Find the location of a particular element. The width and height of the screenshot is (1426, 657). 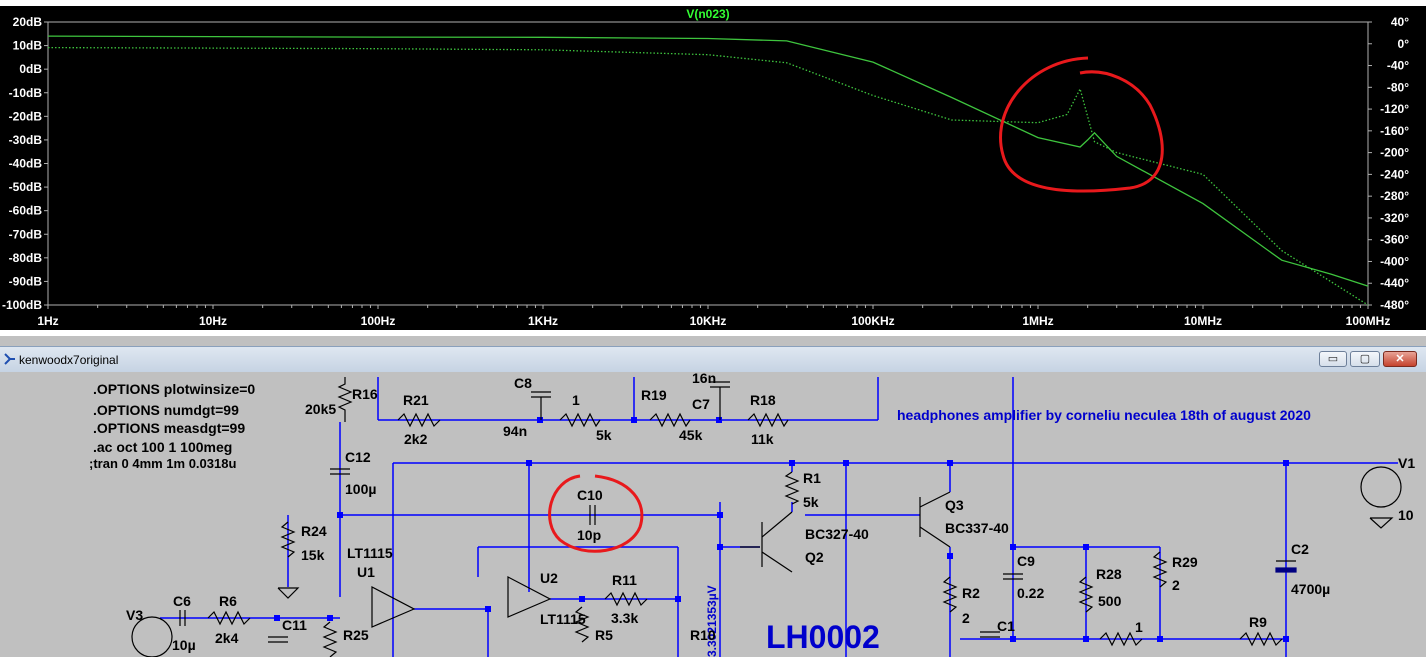

ltspice-app-icon is located at coordinates (9, 359).